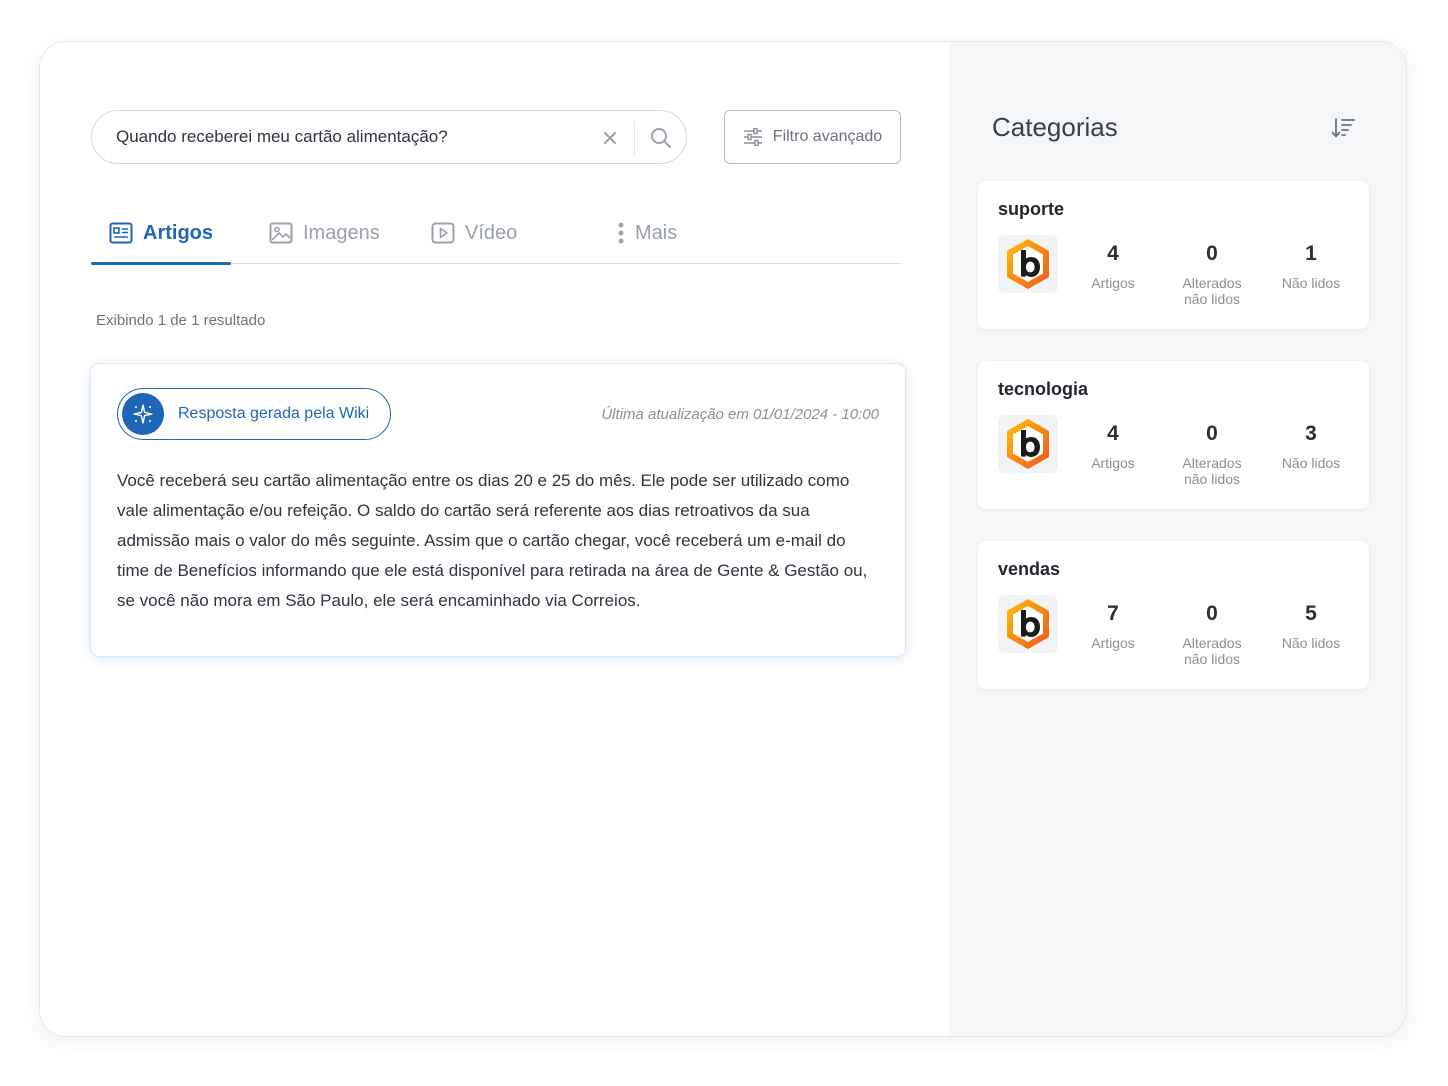  What do you see at coordinates (121, 233) in the screenshot?
I see `article-icon` at bounding box center [121, 233].